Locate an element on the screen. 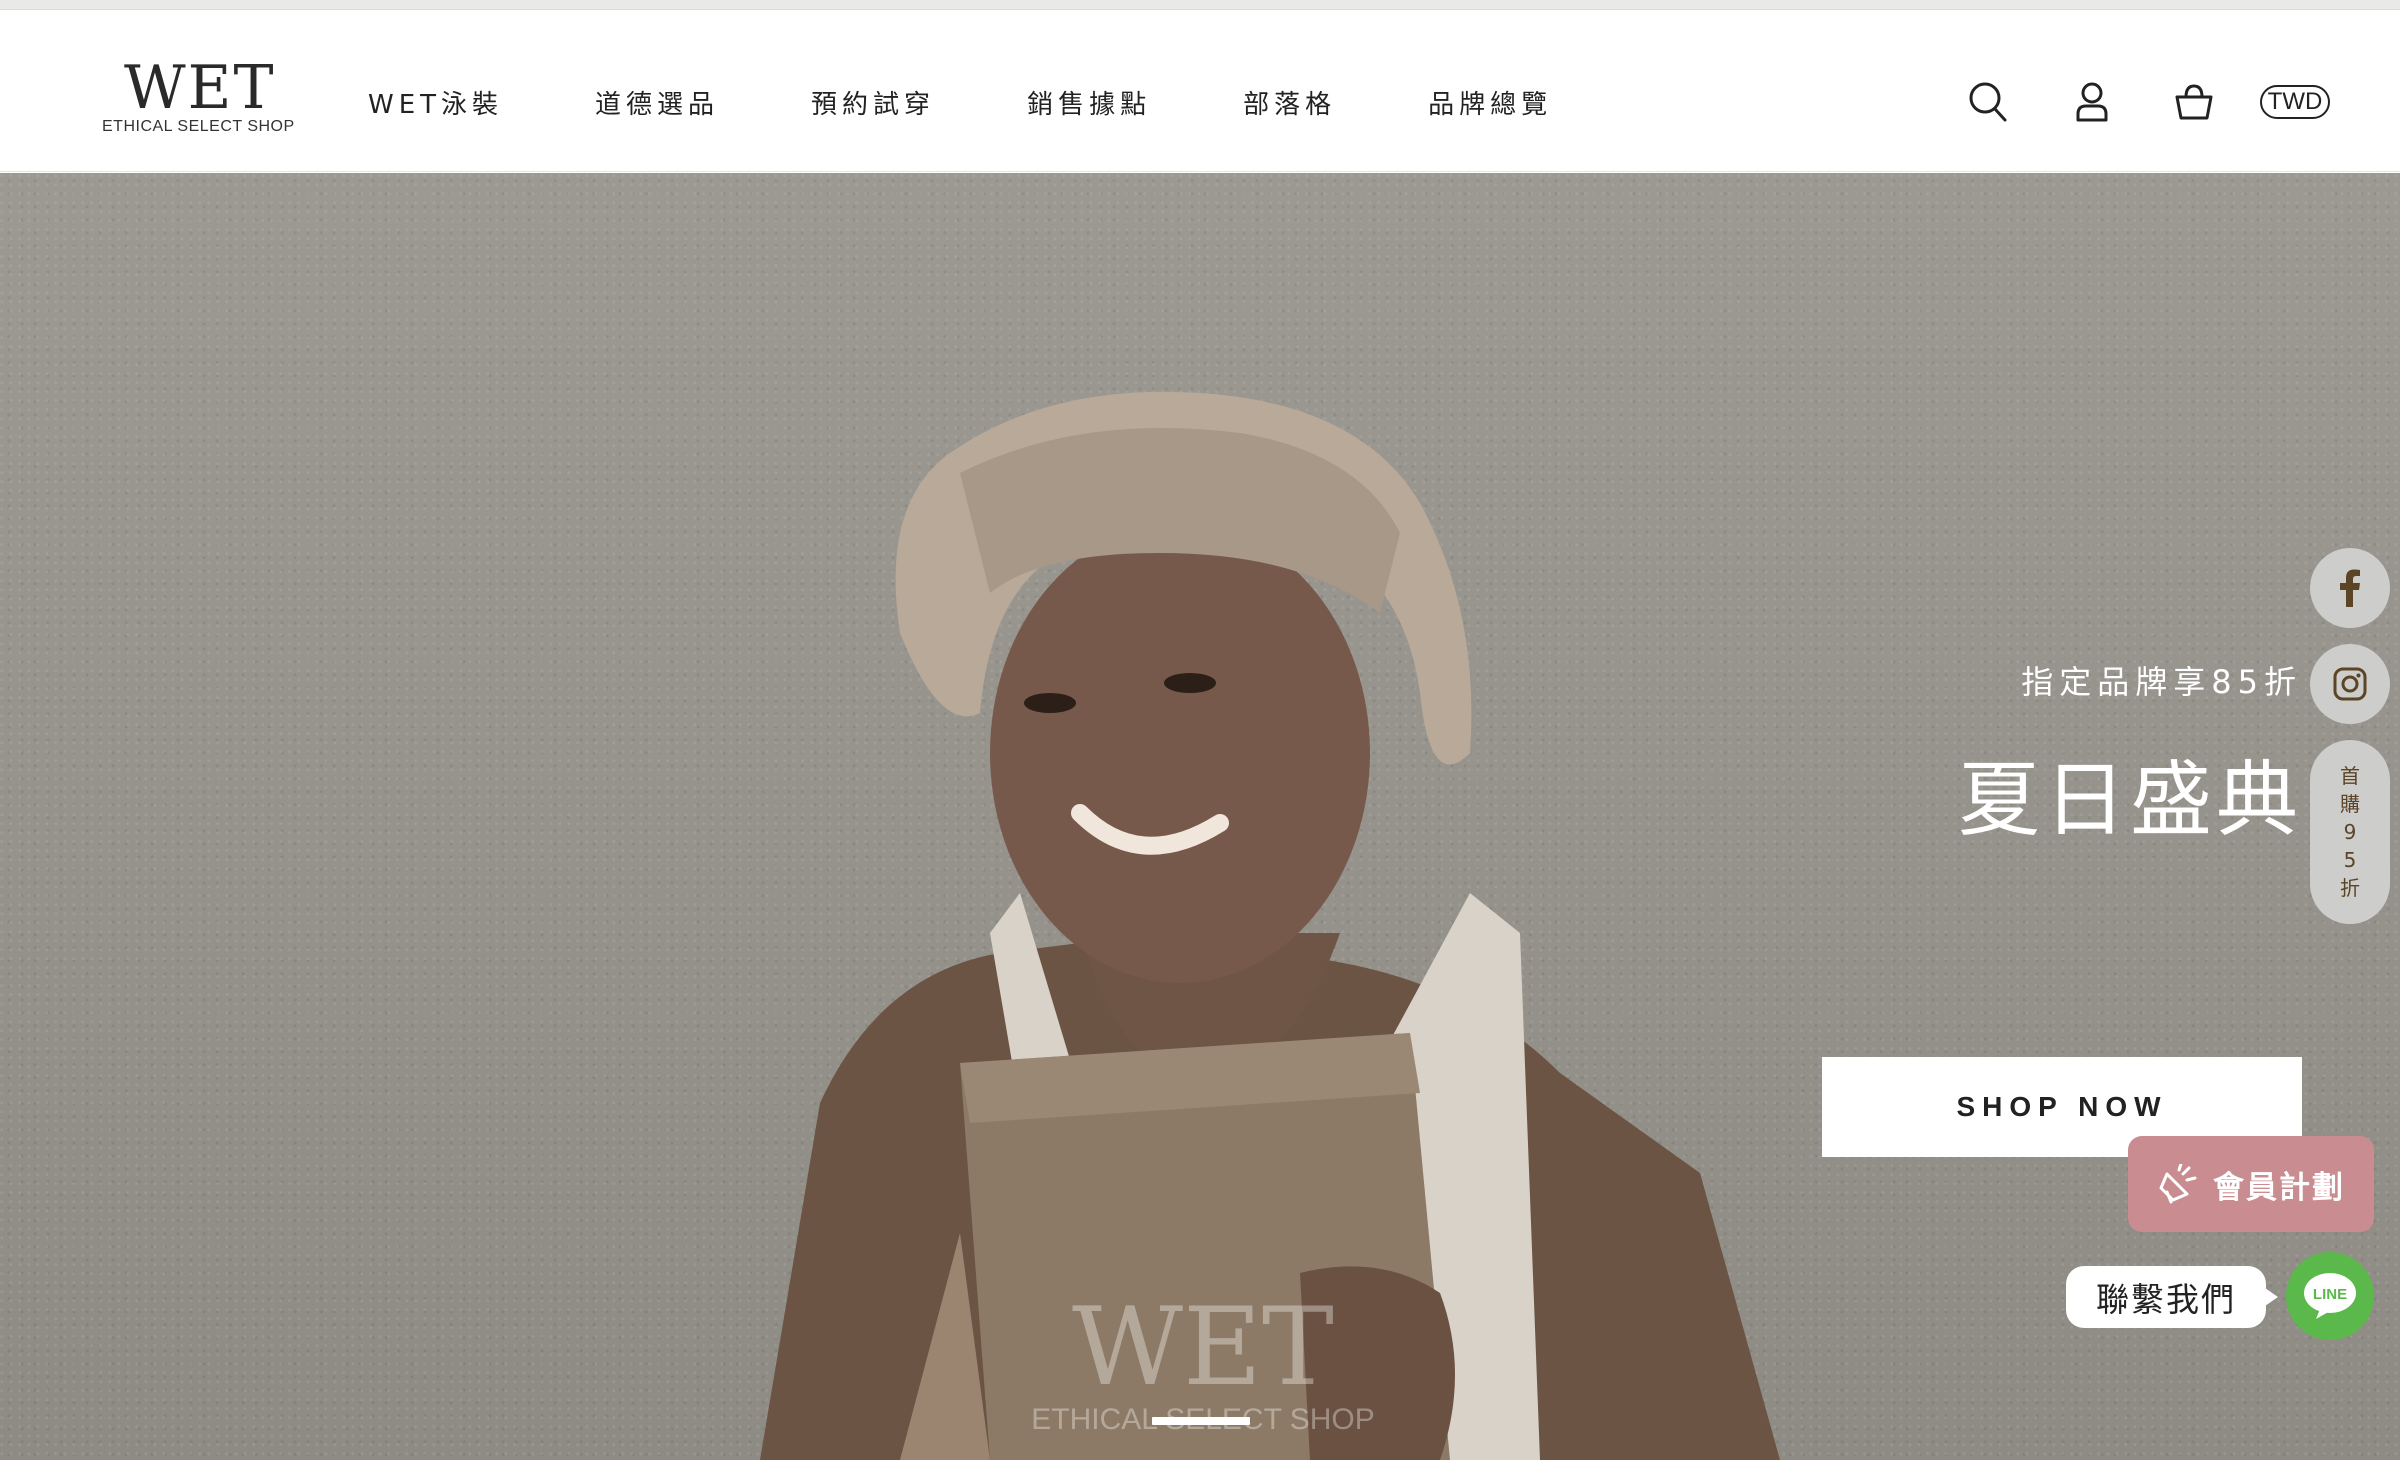 This screenshot has width=2400, height=1460. main-nav: WET泳裝 道德選品 預約試穿 銷售據點 部落格 品牌總覽 is located at coordinates (960, 102).